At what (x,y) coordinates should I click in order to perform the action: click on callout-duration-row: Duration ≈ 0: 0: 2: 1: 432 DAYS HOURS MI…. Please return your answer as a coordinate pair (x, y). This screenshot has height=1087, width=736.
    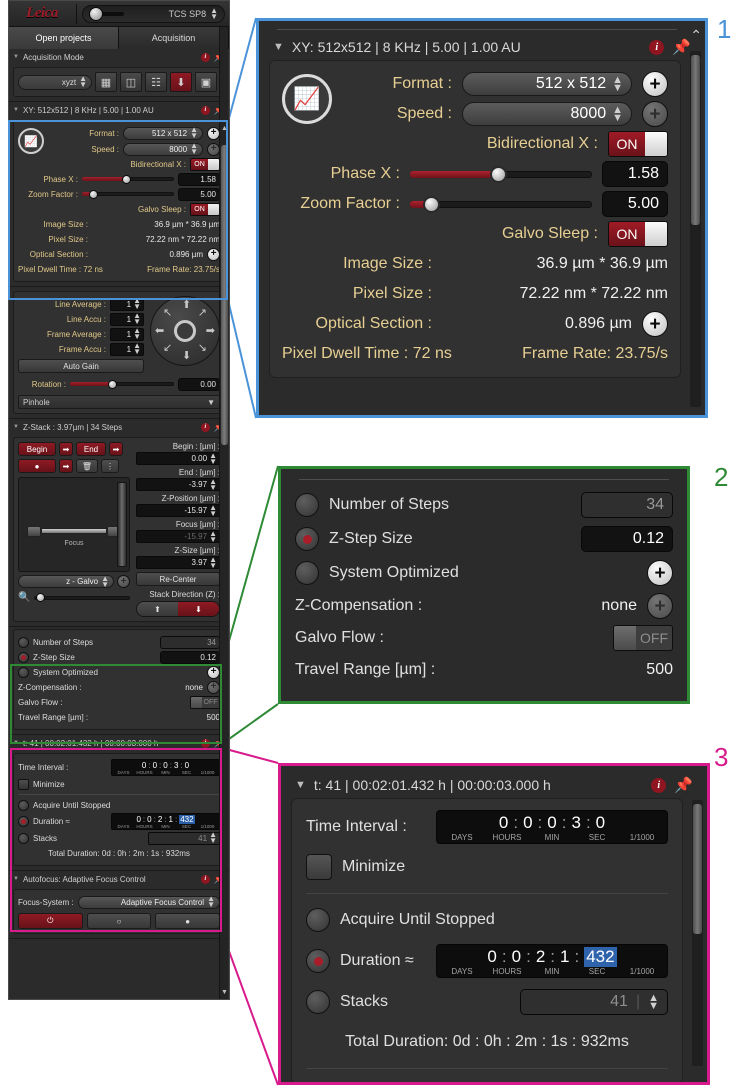
    Looking at the image, I should click on (487, 961).